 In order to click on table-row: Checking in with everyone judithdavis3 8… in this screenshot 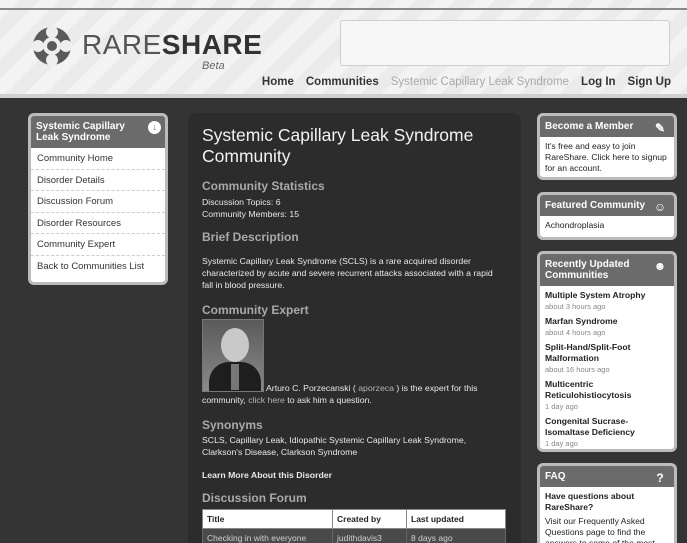, I will do `click(354, 535)`.